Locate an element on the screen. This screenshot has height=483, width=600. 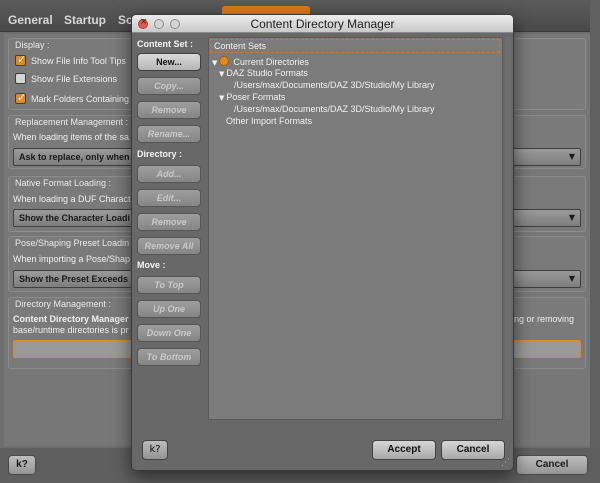
preferences-cancel-button: Cancel is located at coordinates (552, 465).